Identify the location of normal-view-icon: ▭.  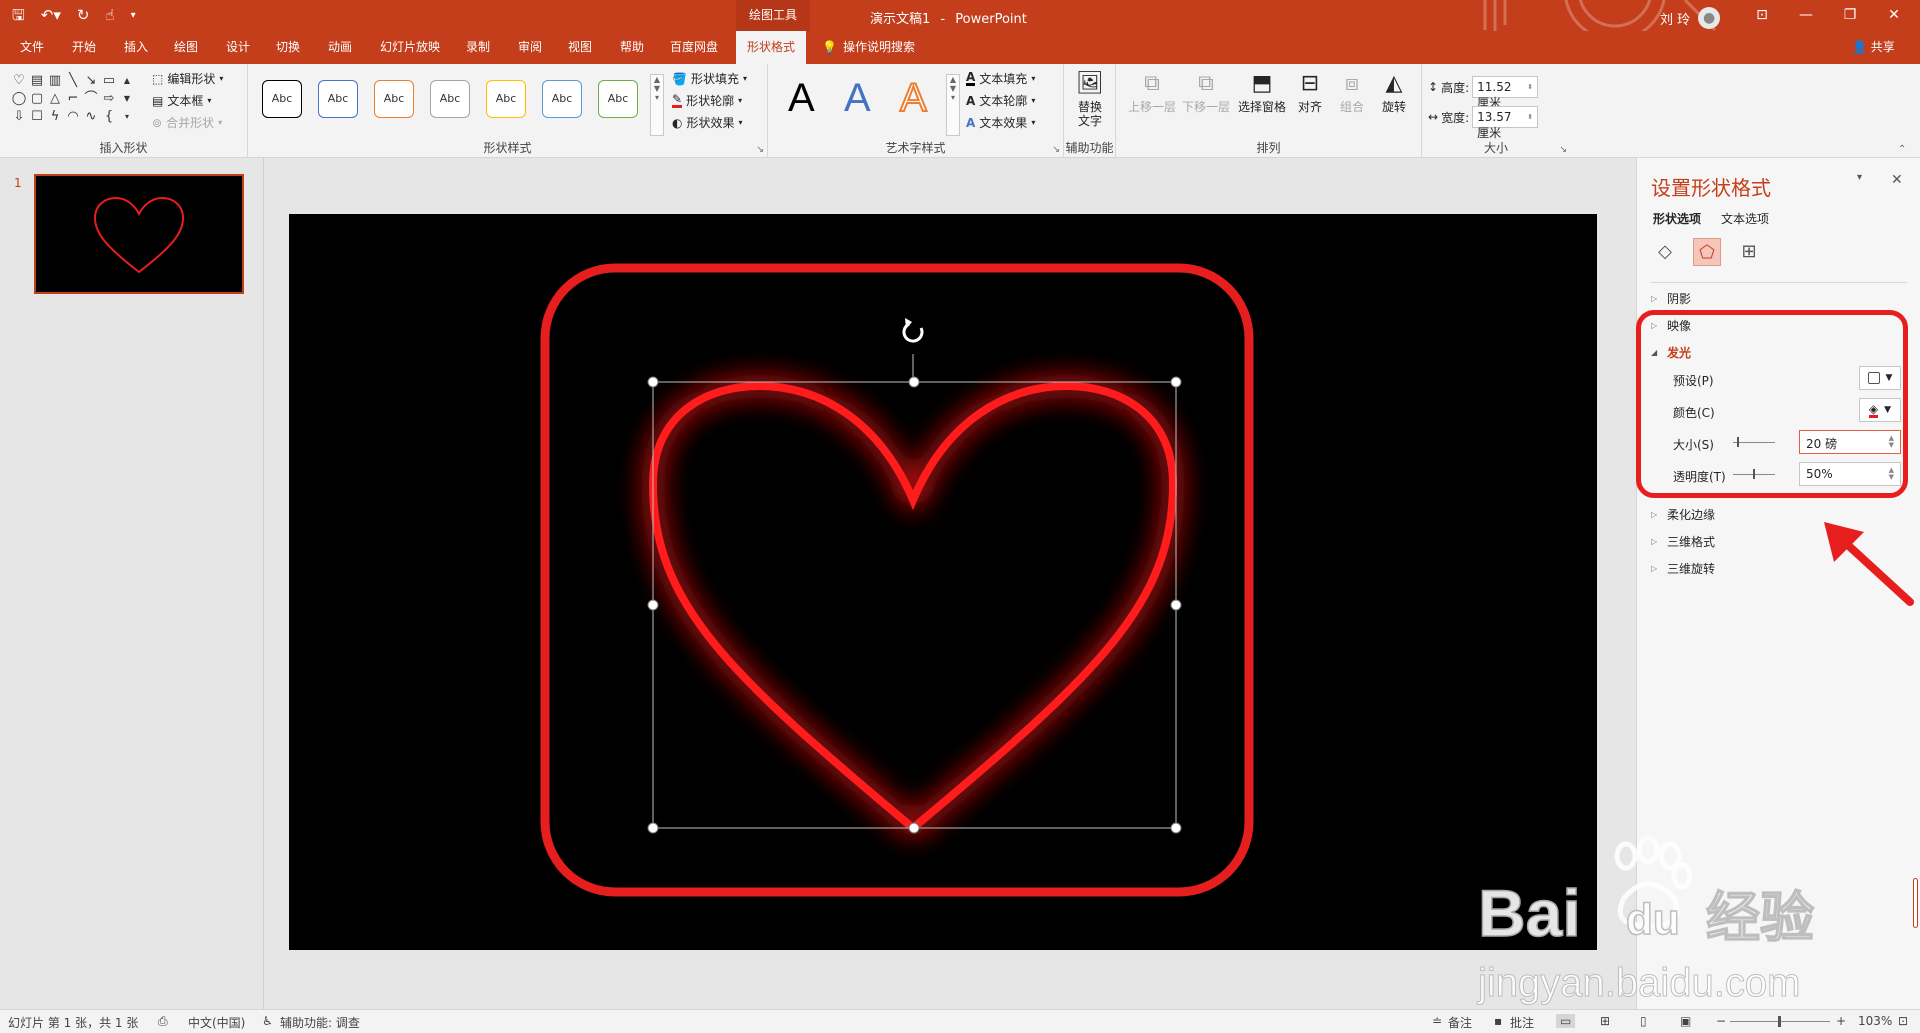
(1566, 1021).